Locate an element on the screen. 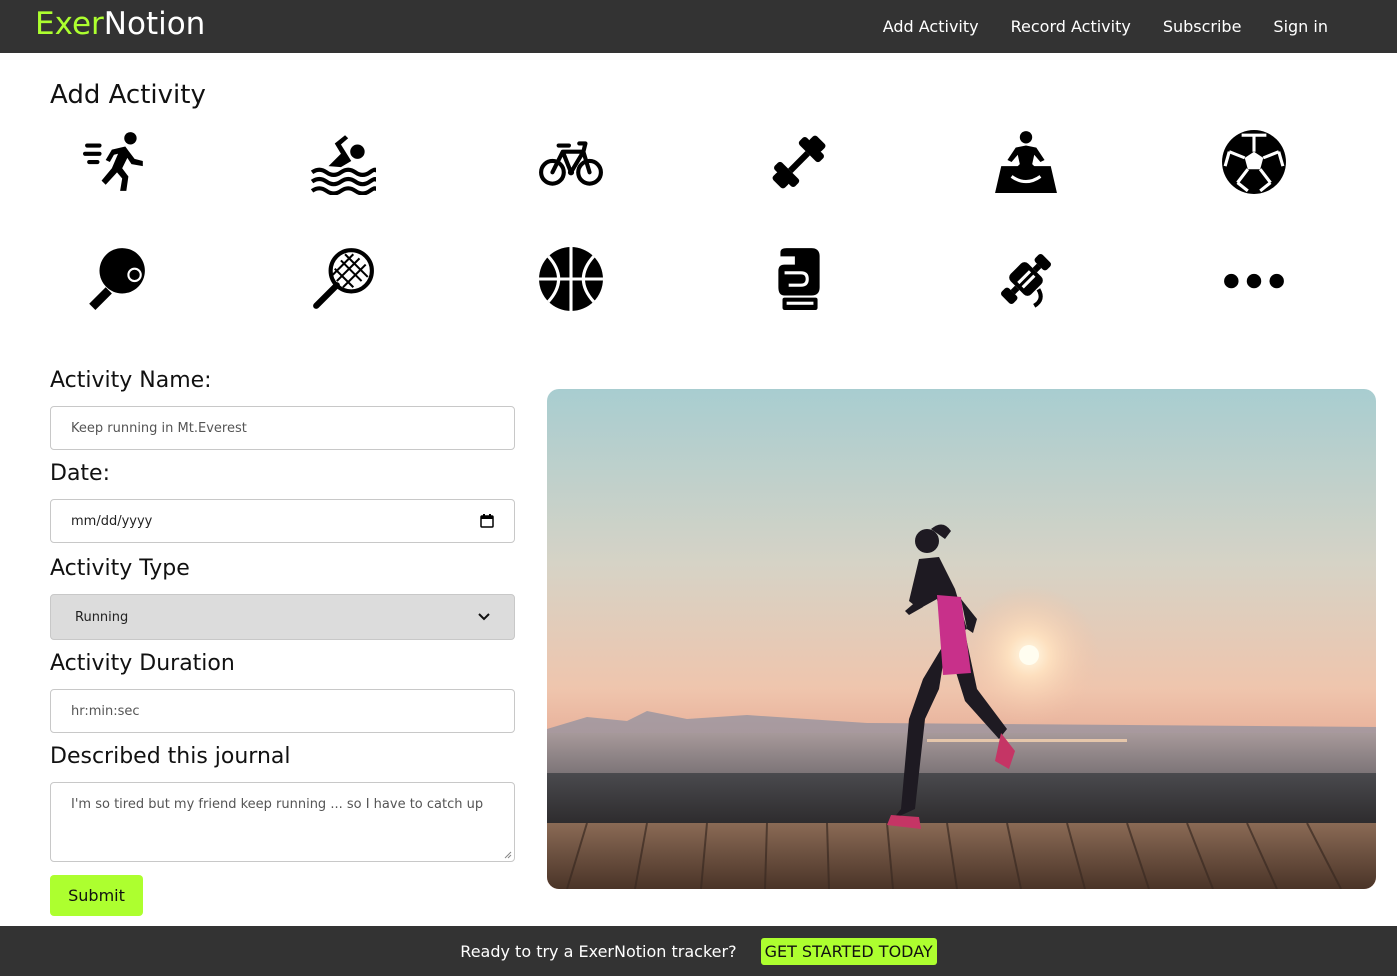 This screenshot has width=1397, height=976. nav-subscribe: Subscribe is located at coordinates (1202, 26).